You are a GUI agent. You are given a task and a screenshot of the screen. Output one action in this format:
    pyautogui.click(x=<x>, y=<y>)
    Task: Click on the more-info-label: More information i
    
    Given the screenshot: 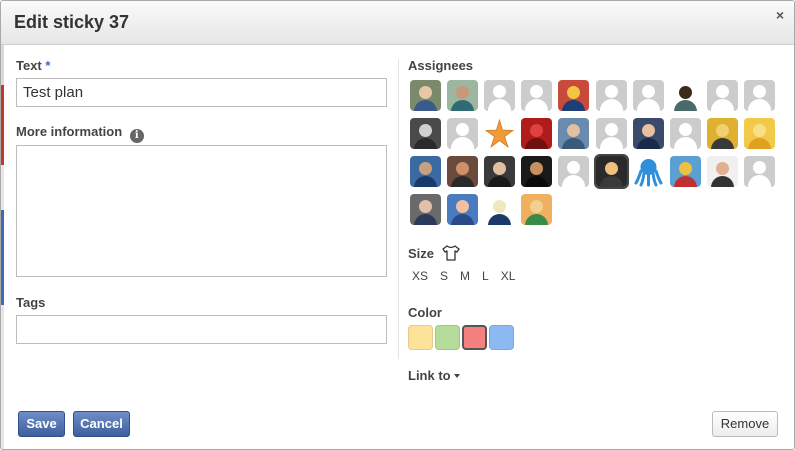 What is the action you would take?
    pyautogui.click(x=80, y=133)
    